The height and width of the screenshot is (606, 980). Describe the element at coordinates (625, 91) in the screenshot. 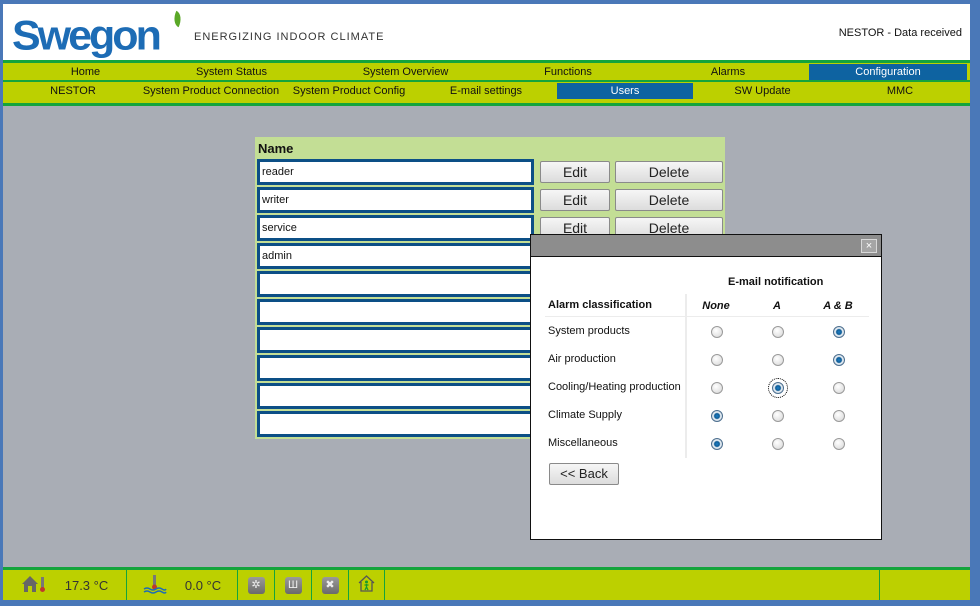

I see `subnav-users: Users` at that location.